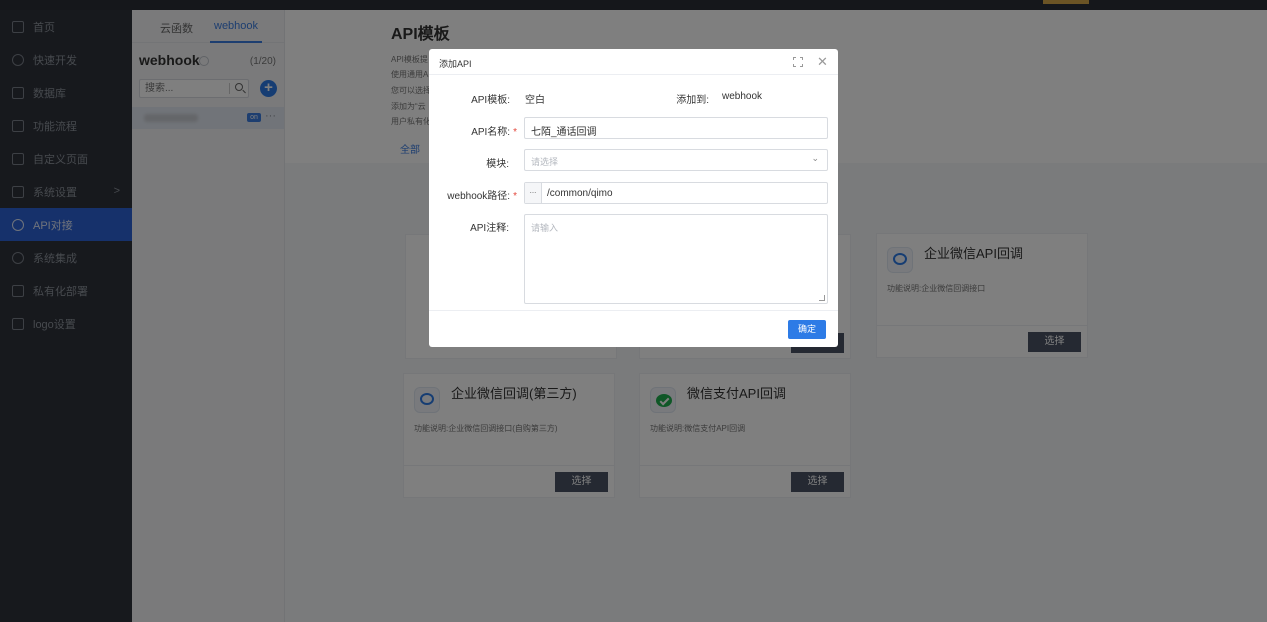  What do you see at coordinates (545, 162) in the screenshot?
I see `module-placeholder: 请选择` at bounding box center [545, 162].